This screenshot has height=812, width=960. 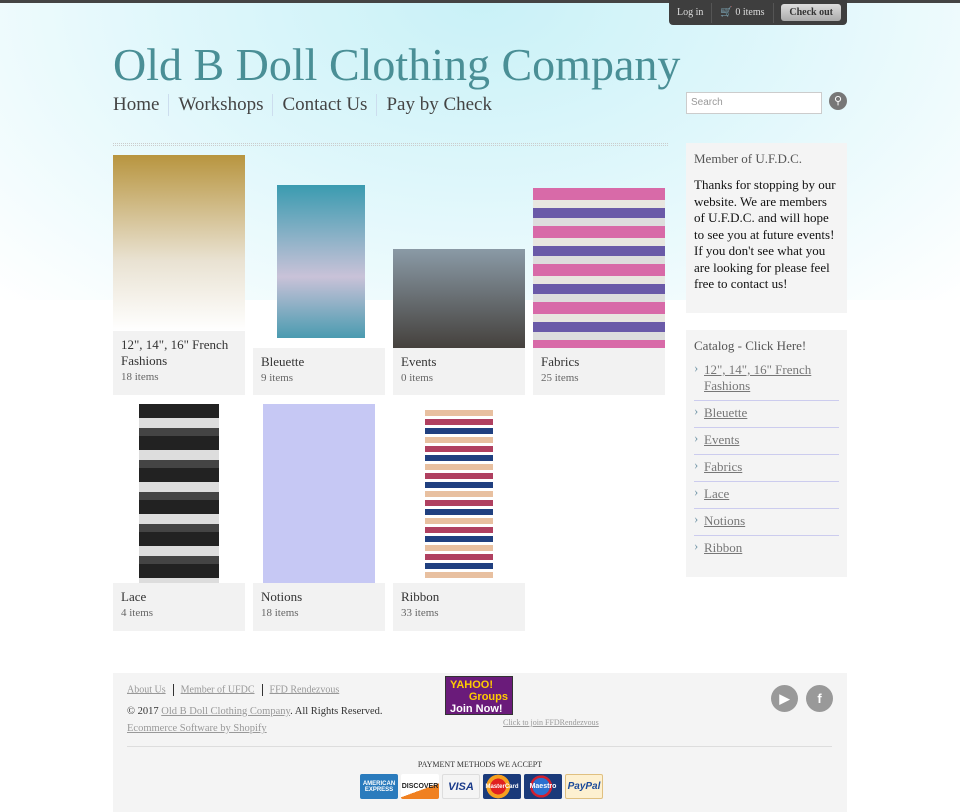 I want to click on product-count: 0 items, so click(x=417, y=378).